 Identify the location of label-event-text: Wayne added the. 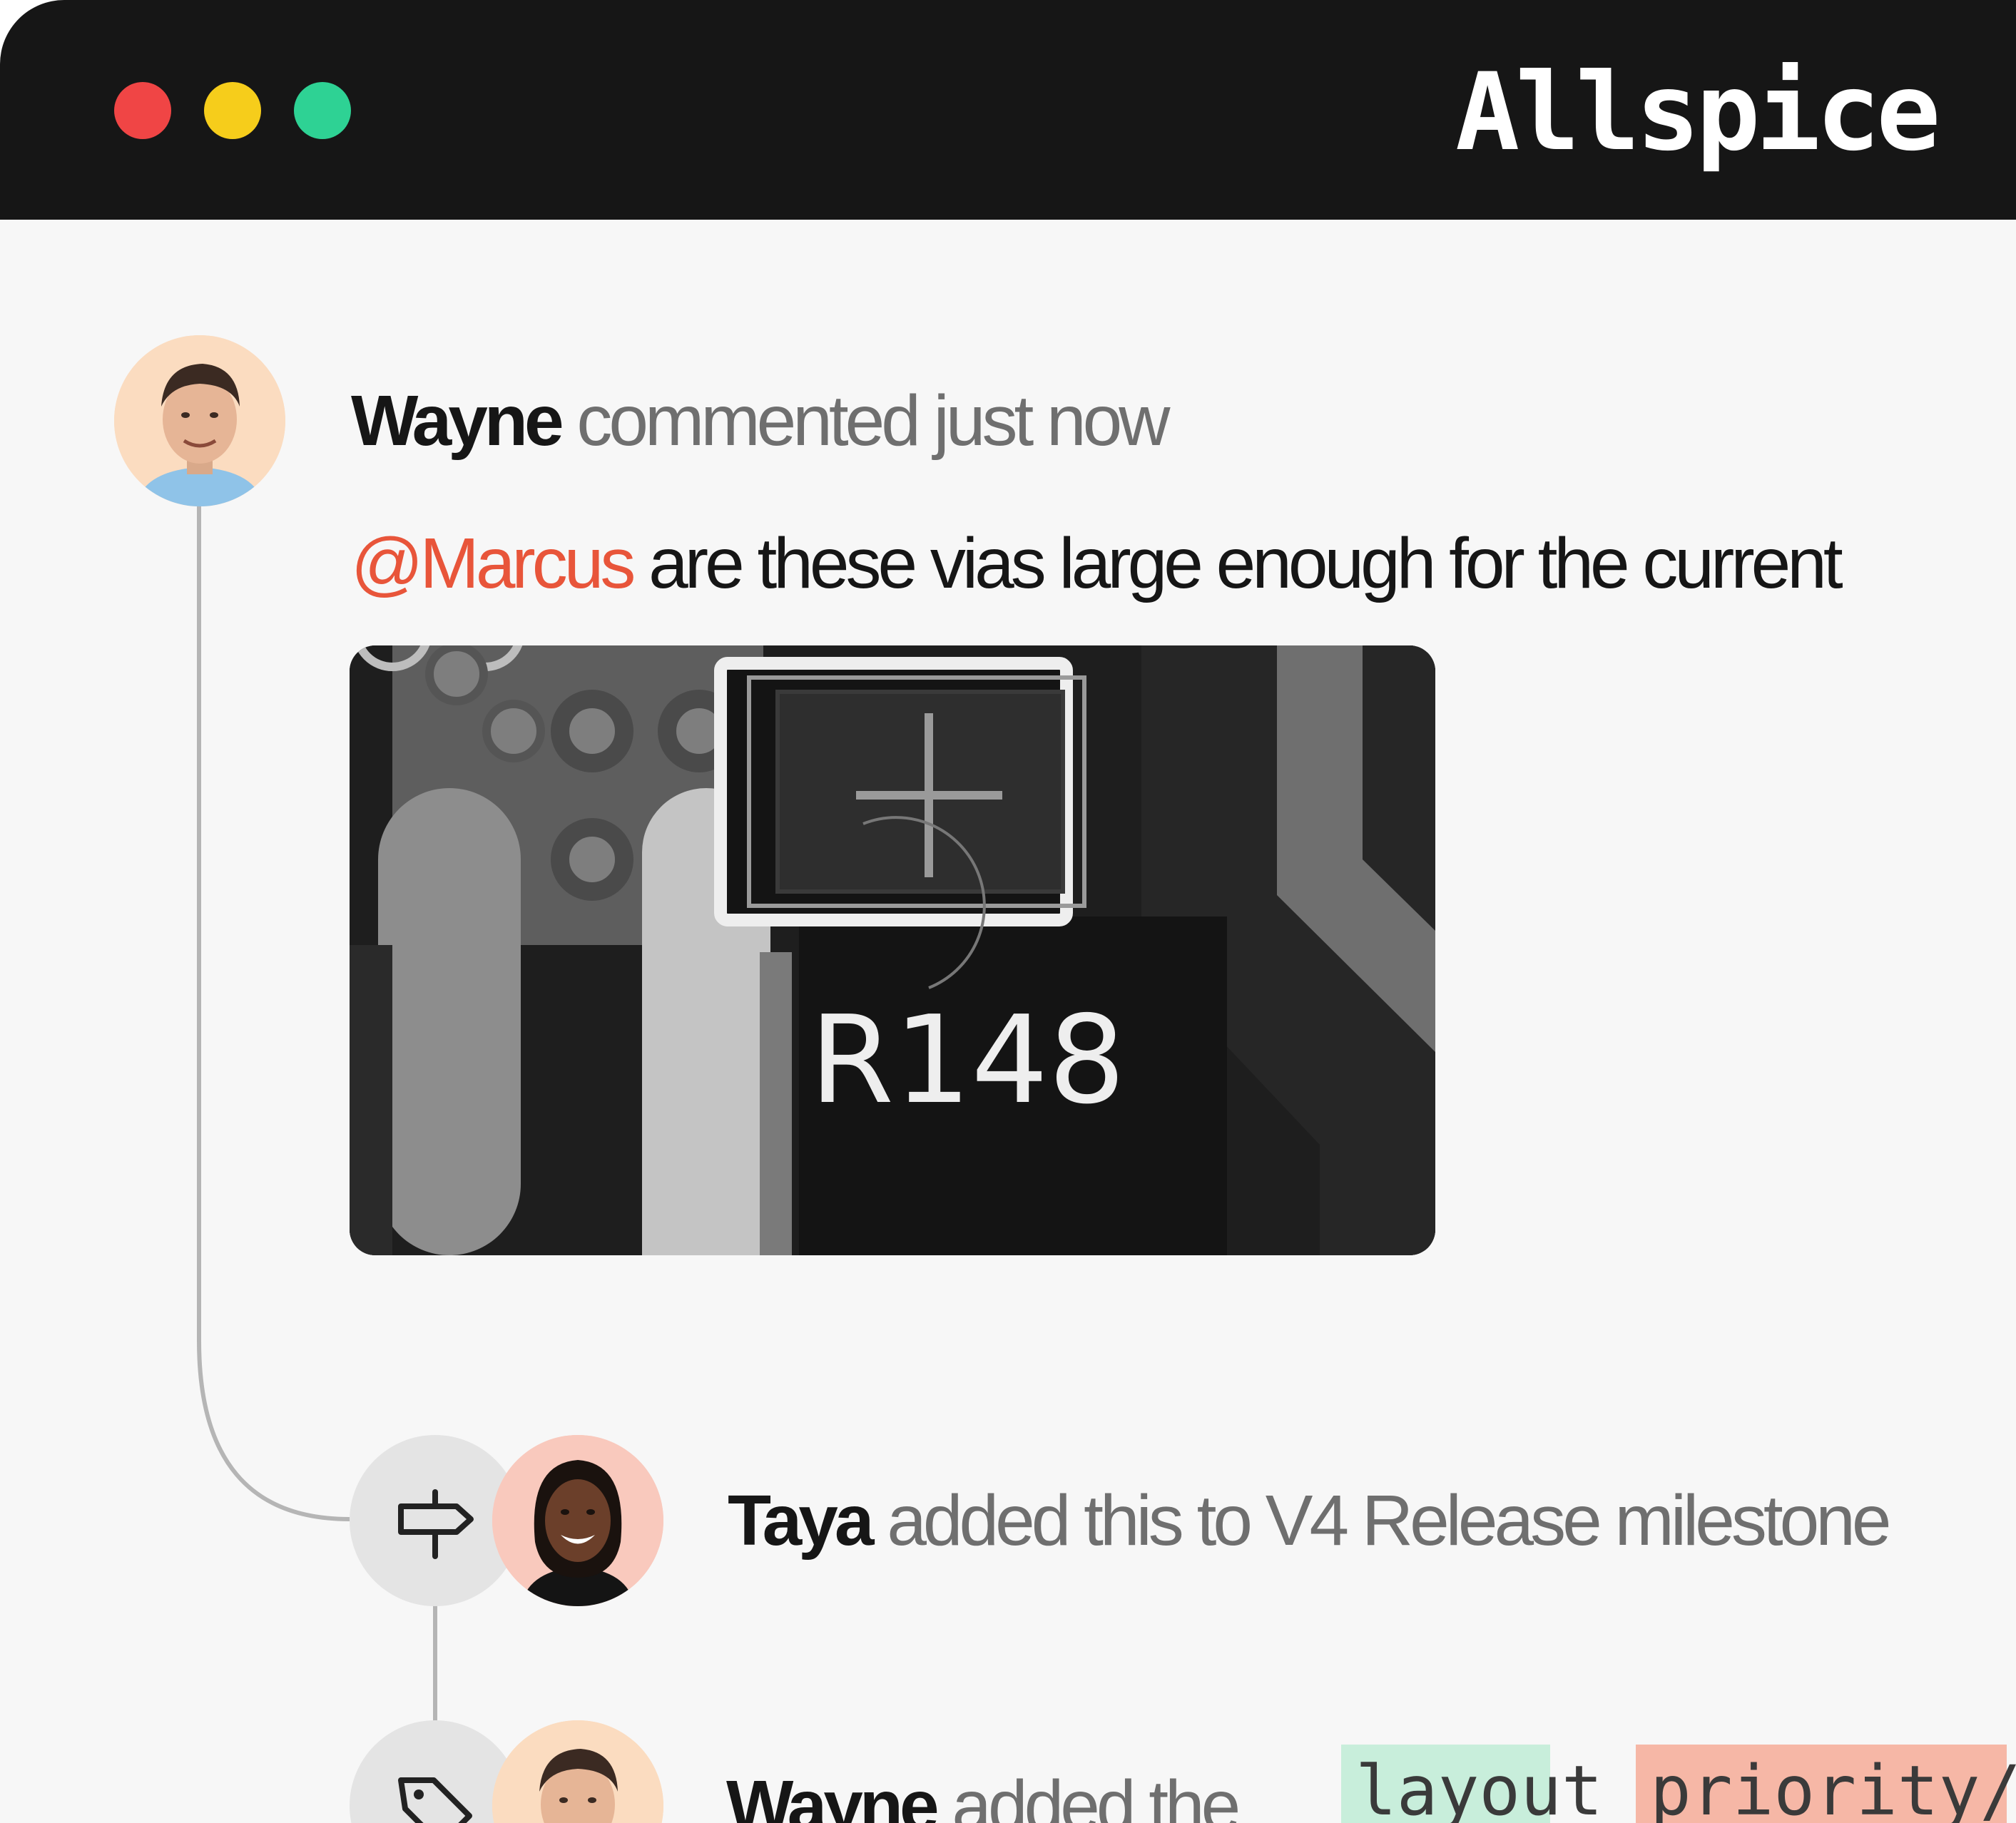
(983, 1793).